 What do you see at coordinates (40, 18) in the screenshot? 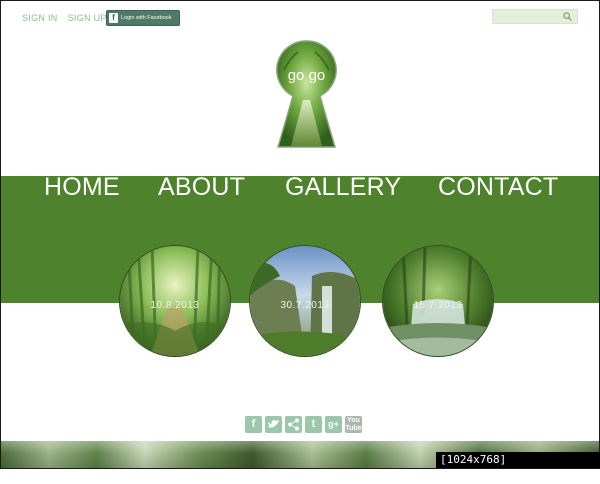
I see `sign-in-link: SIGN IN` at bounding box center [40, 18].